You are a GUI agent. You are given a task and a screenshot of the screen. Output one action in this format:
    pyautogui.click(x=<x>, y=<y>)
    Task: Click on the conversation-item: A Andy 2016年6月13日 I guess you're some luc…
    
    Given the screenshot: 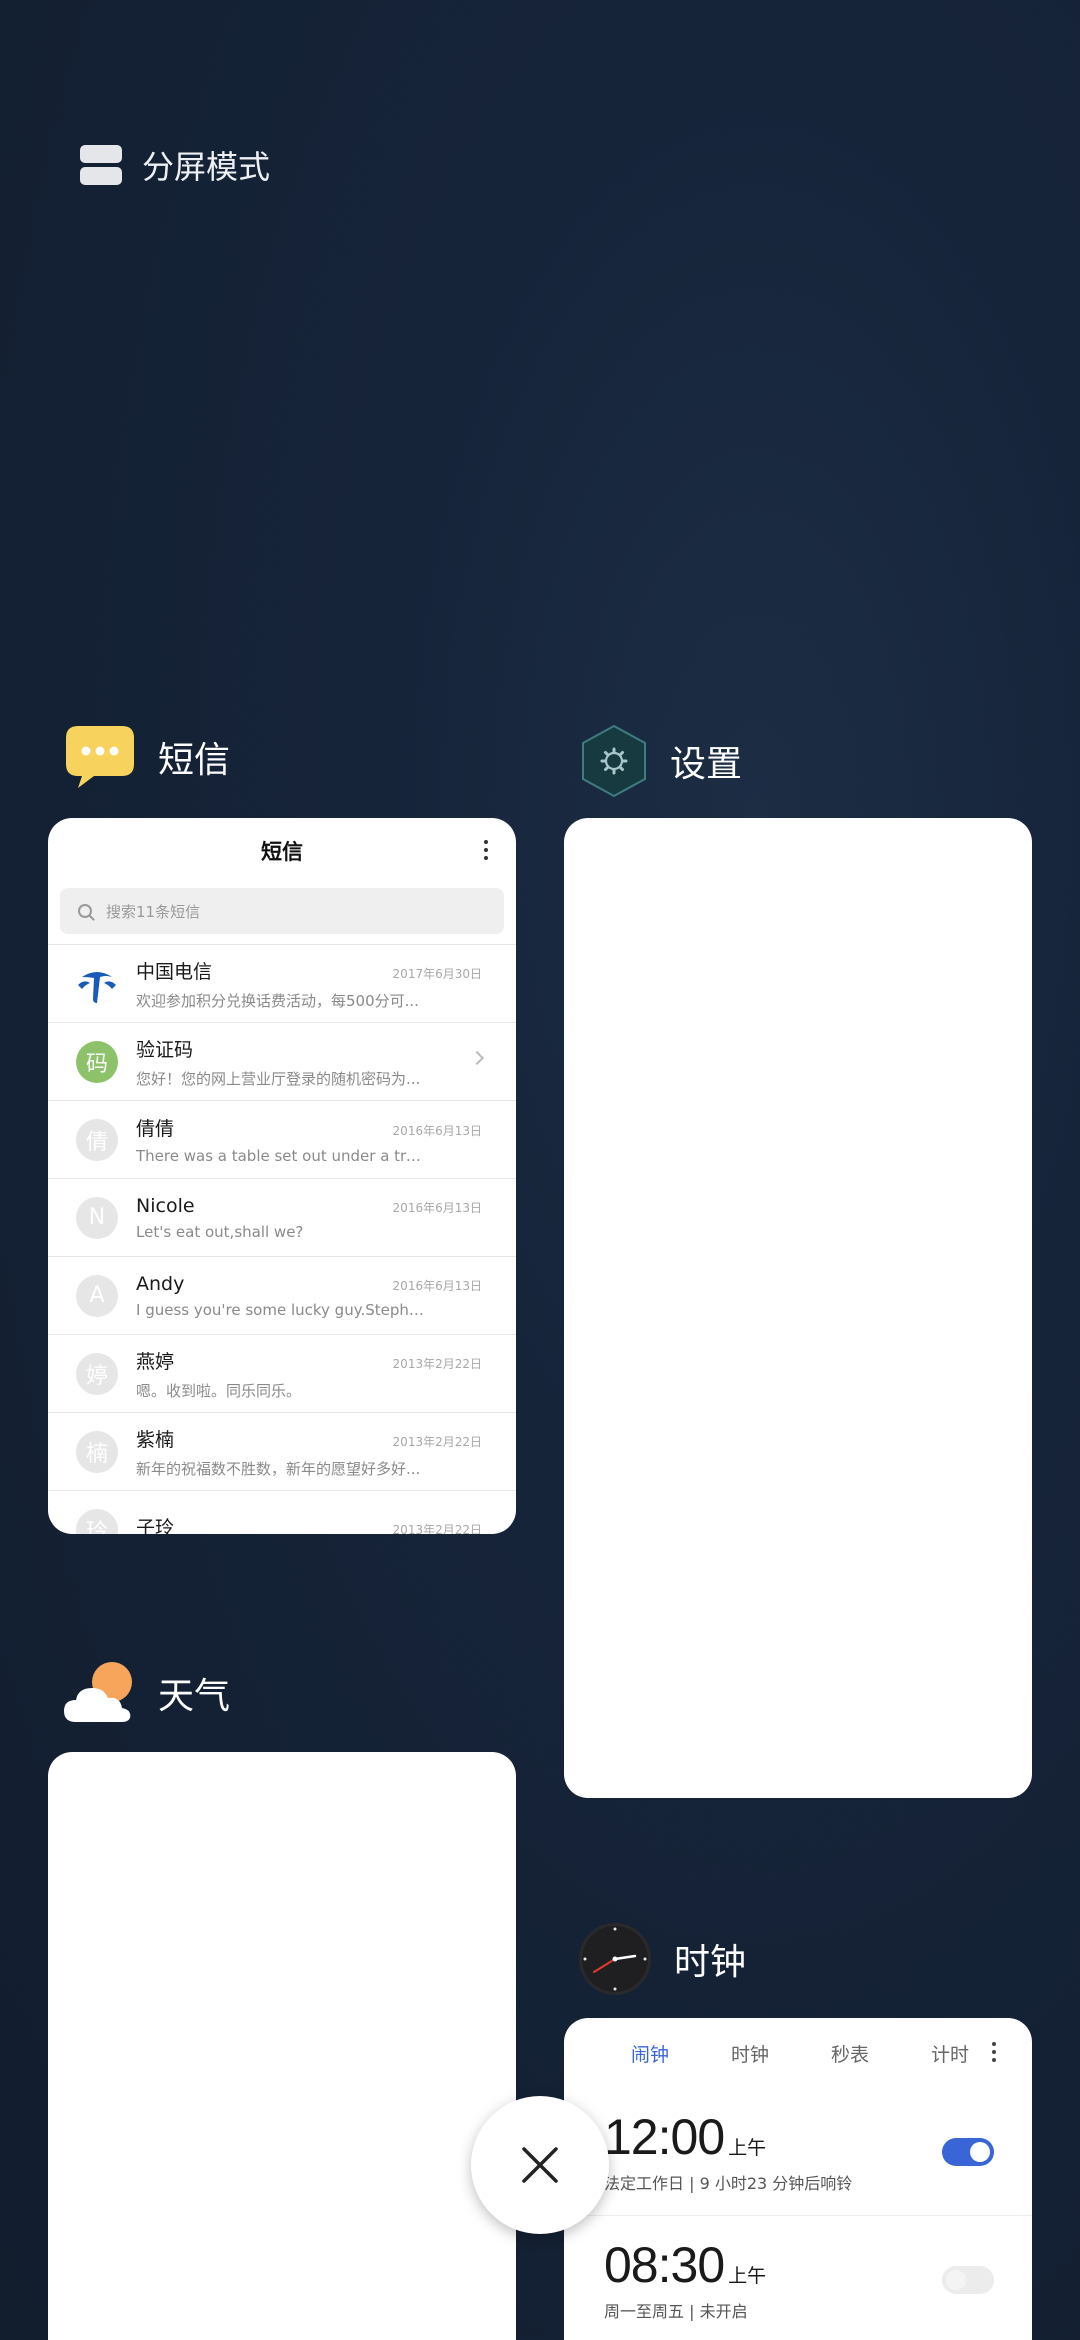 What is the action you would take?
    pyautogui.click(x=282, y=1296)
    